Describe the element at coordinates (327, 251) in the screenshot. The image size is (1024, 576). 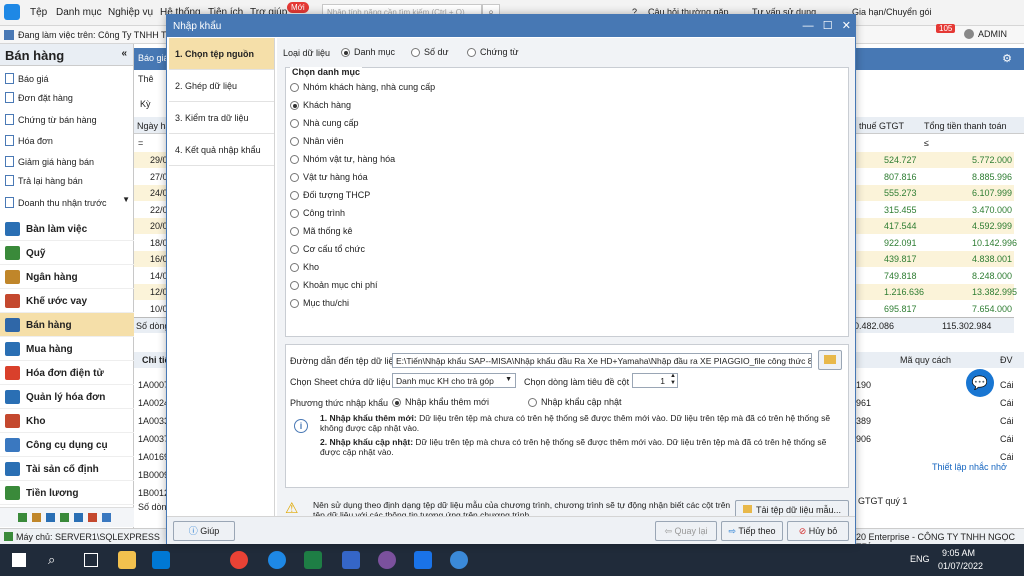
I see `category-option: Cơ cấu tổ chức` at that location.